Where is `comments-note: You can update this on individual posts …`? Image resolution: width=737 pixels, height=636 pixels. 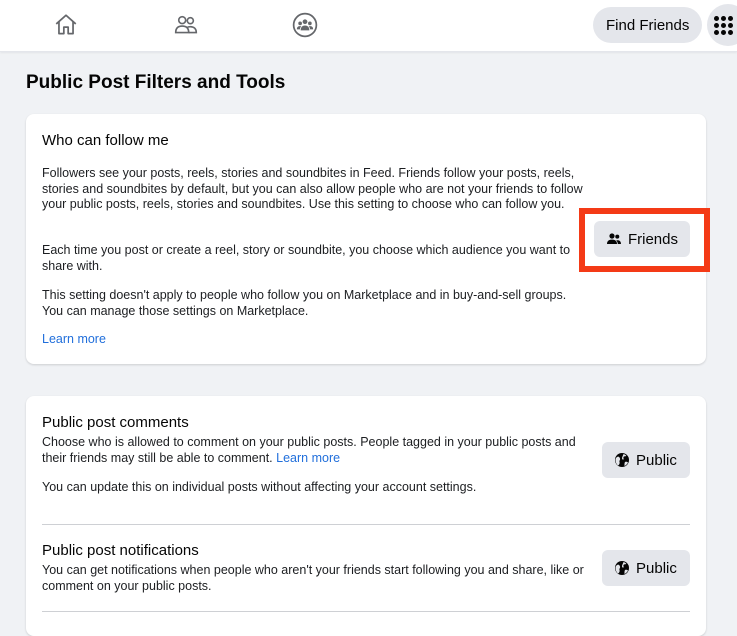
comments-note: You can update this on individual posts … is located at coordinates (259, 487).